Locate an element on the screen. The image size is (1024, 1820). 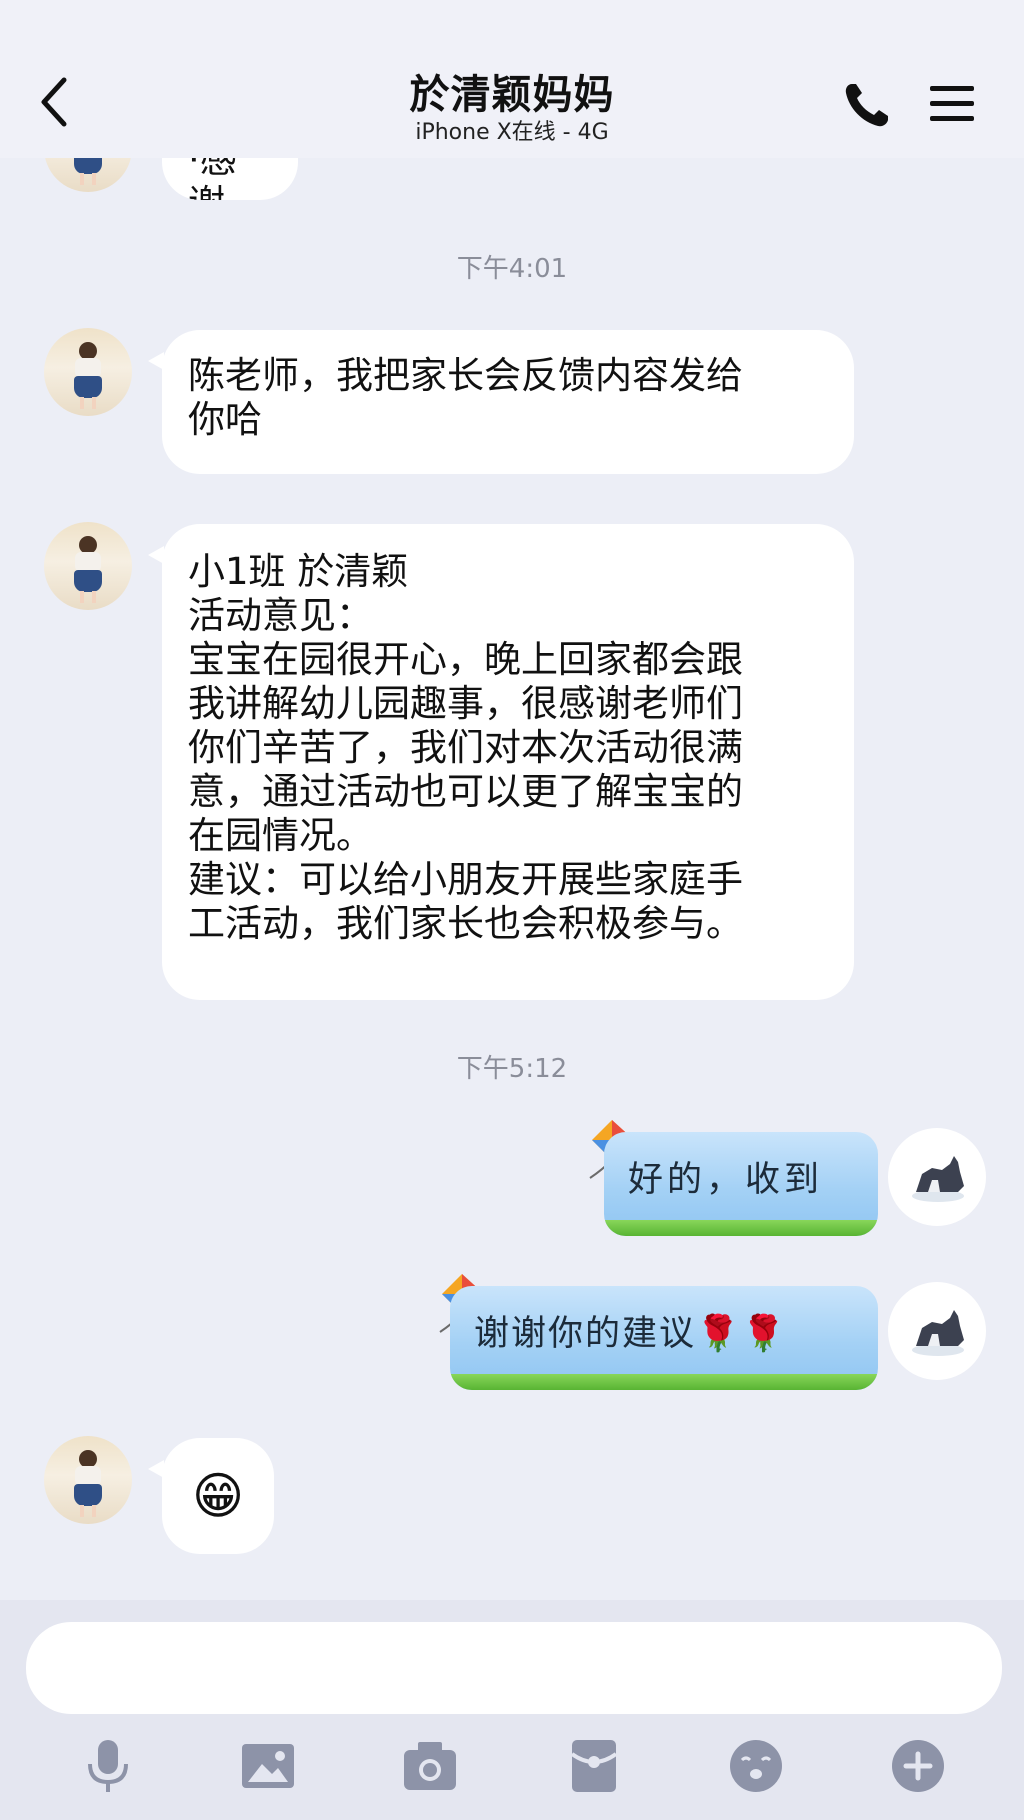
grin-emoji: 😁 is located at coordinates (218, 1496).